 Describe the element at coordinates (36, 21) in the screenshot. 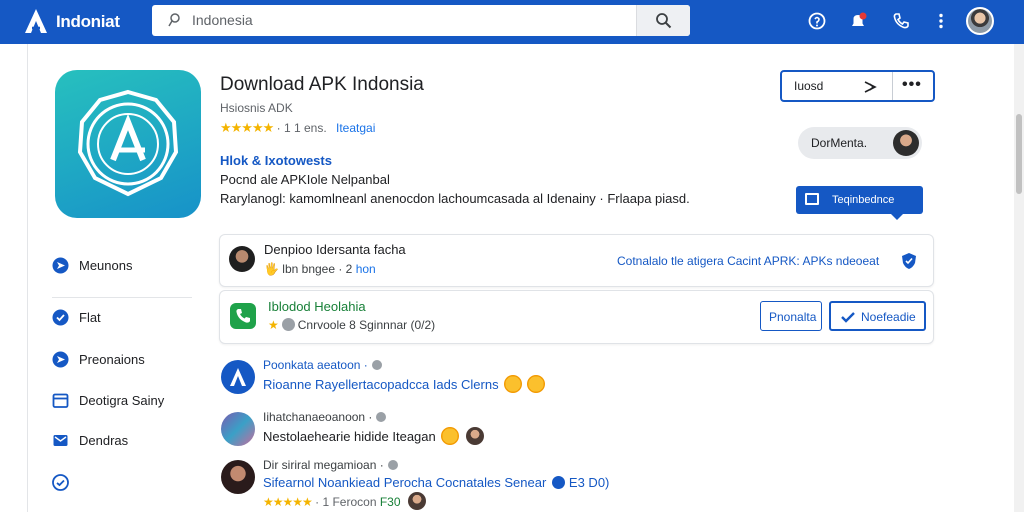

I see `logo-icon` at that location.